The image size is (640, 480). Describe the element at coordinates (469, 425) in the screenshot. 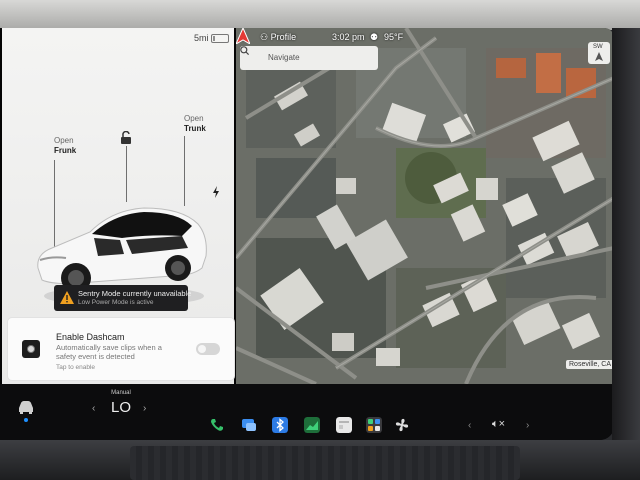

I see `volume-down-icon: ‹` at that location.